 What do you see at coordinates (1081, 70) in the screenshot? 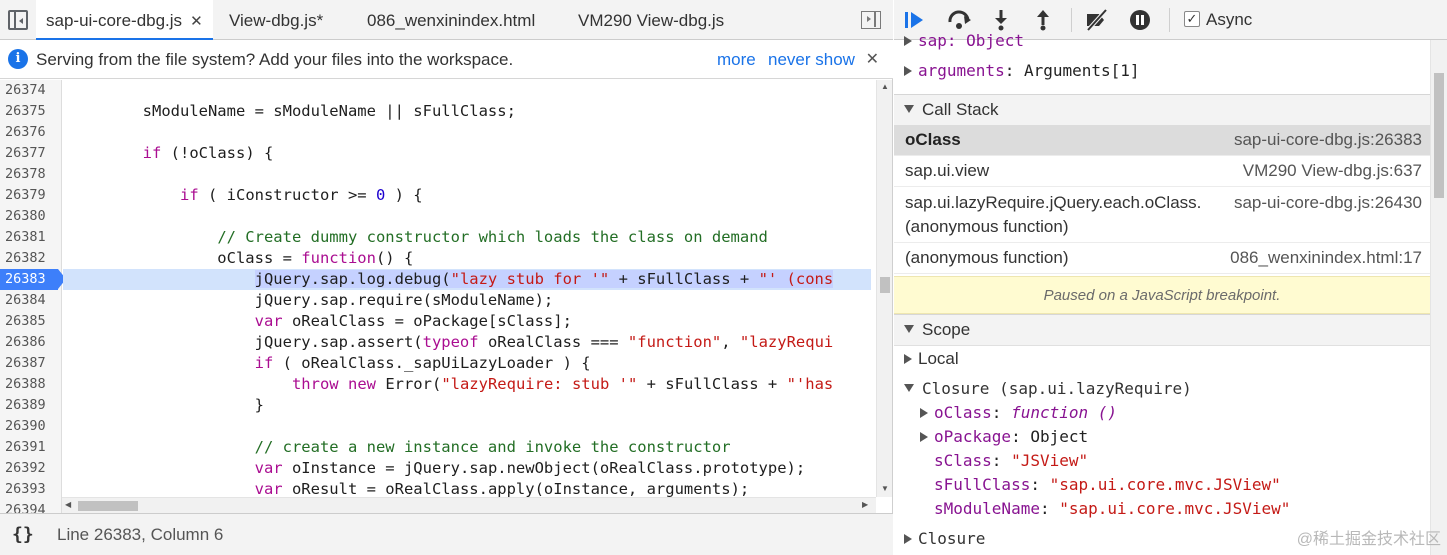
I see `var-value: Arguments[1]` at bounding box center [1081, 70].